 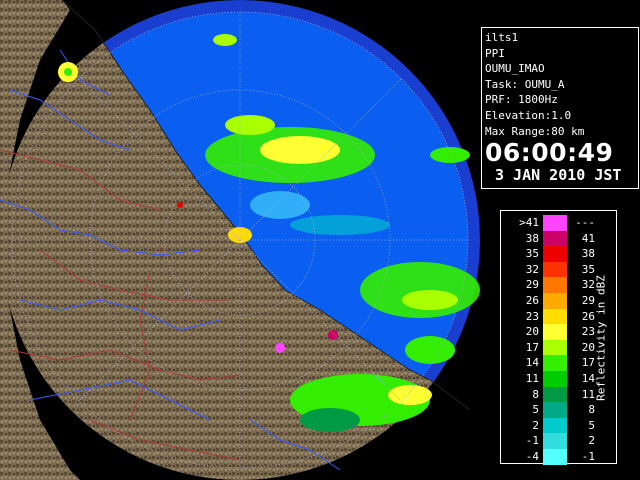 What do you see at coordinates (532, 441) in the screenshot?
I see `legend-lower-bound: -1` at bounding box center [532, 441].